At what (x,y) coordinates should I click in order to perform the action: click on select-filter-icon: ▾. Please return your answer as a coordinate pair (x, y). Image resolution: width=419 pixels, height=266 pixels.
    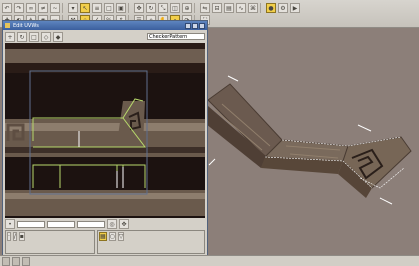
    Looking at the image, I should click on (73, 7).